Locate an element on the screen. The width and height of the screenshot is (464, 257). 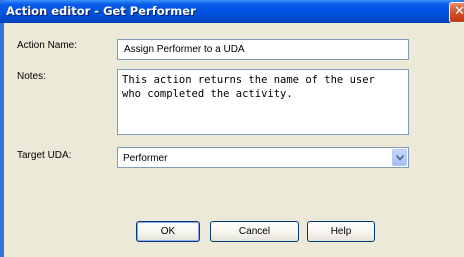
ok-button: OK is located at coordinates (168, 231).